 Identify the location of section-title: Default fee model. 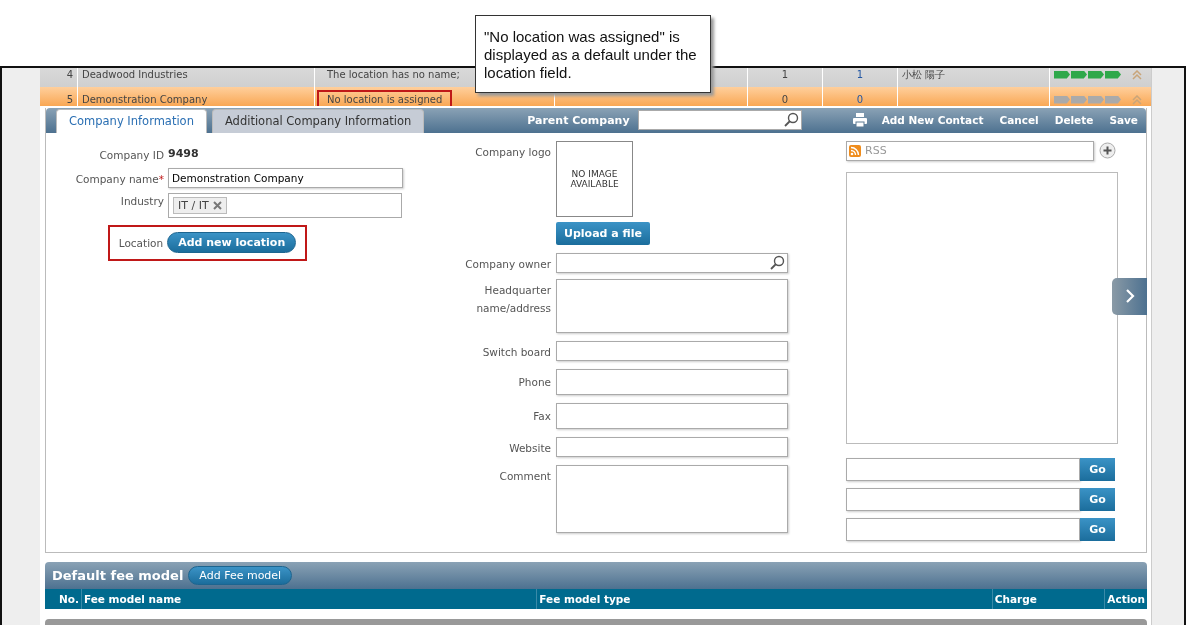
(118, 575).